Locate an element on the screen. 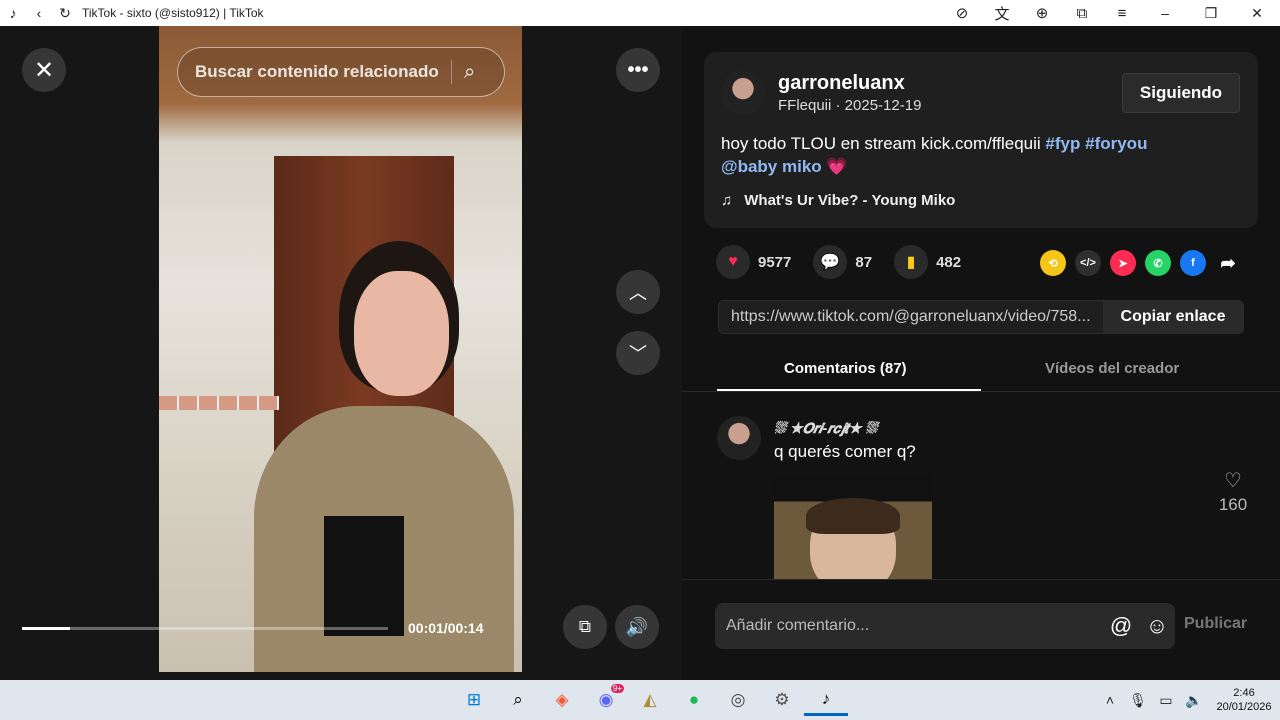 The image size is (1280, 720). comment-like-count: 160 is located at coordinates (1232, 504).